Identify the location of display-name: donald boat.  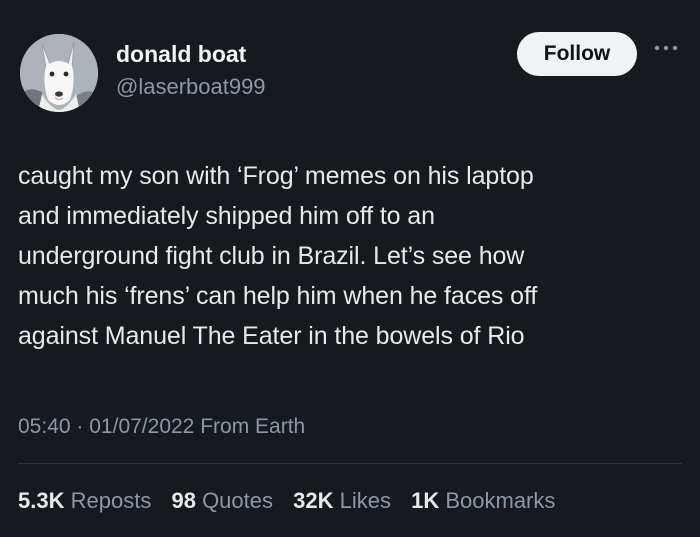
(191, 54).